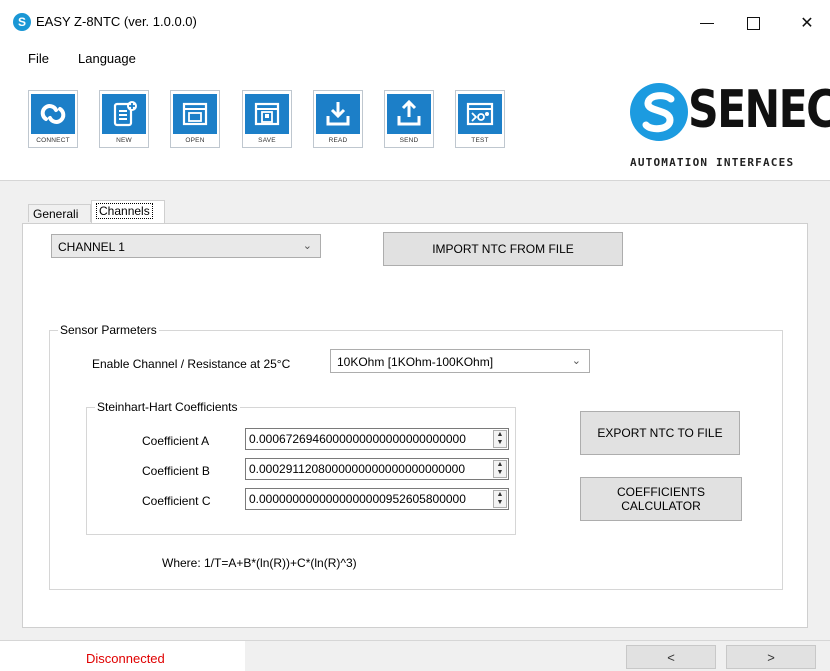 The height and width of the screenshot is (671, 830). Describe the element at coordinates (53, 114) in the screenshot. I see `connect-icon` at that location.